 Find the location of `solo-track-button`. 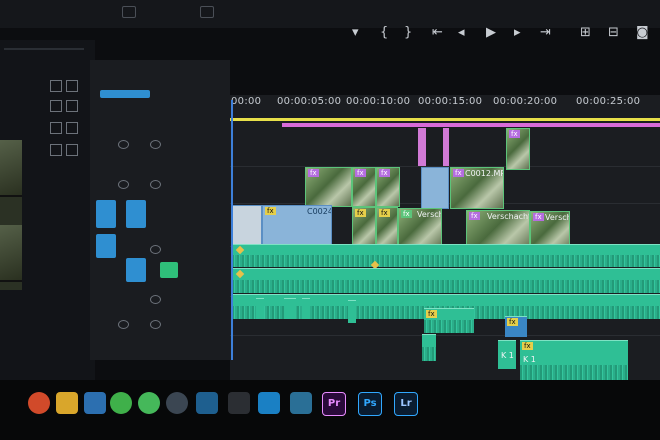

solo-track-button is located at coordinates (169, 270).